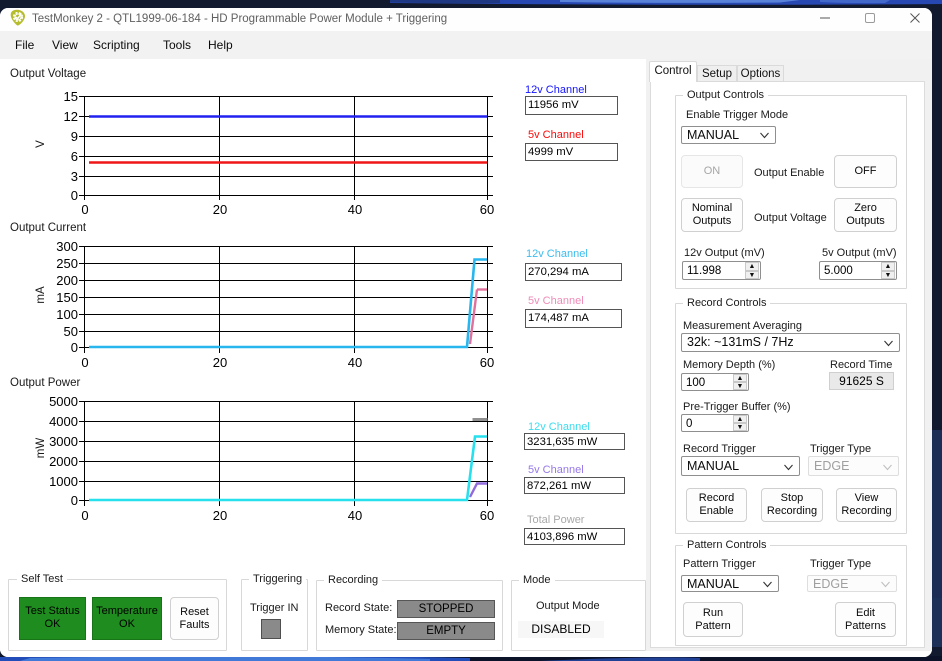 Image resolution: width=942 pixels, height=661 pixels. What do you see at coordinates (67, 263) in the screenshot?
I see `svg-text: 250` at bounding box center [67, 263].